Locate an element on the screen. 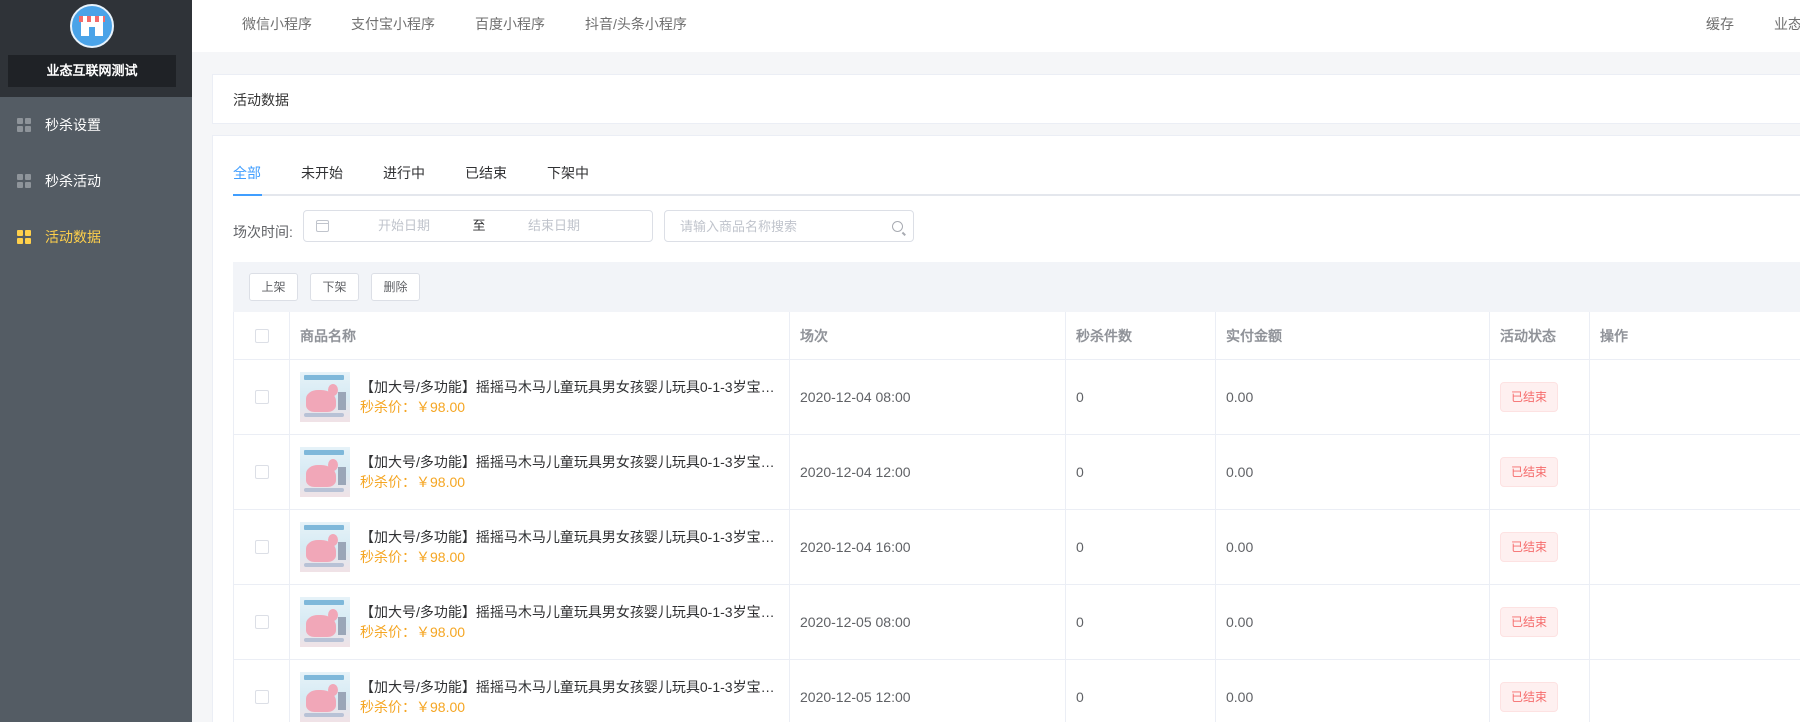 The height and width of the screenshot is (722, 1800). sidebar-header: 业态互联网测试 is located at coordinates (96, 48).